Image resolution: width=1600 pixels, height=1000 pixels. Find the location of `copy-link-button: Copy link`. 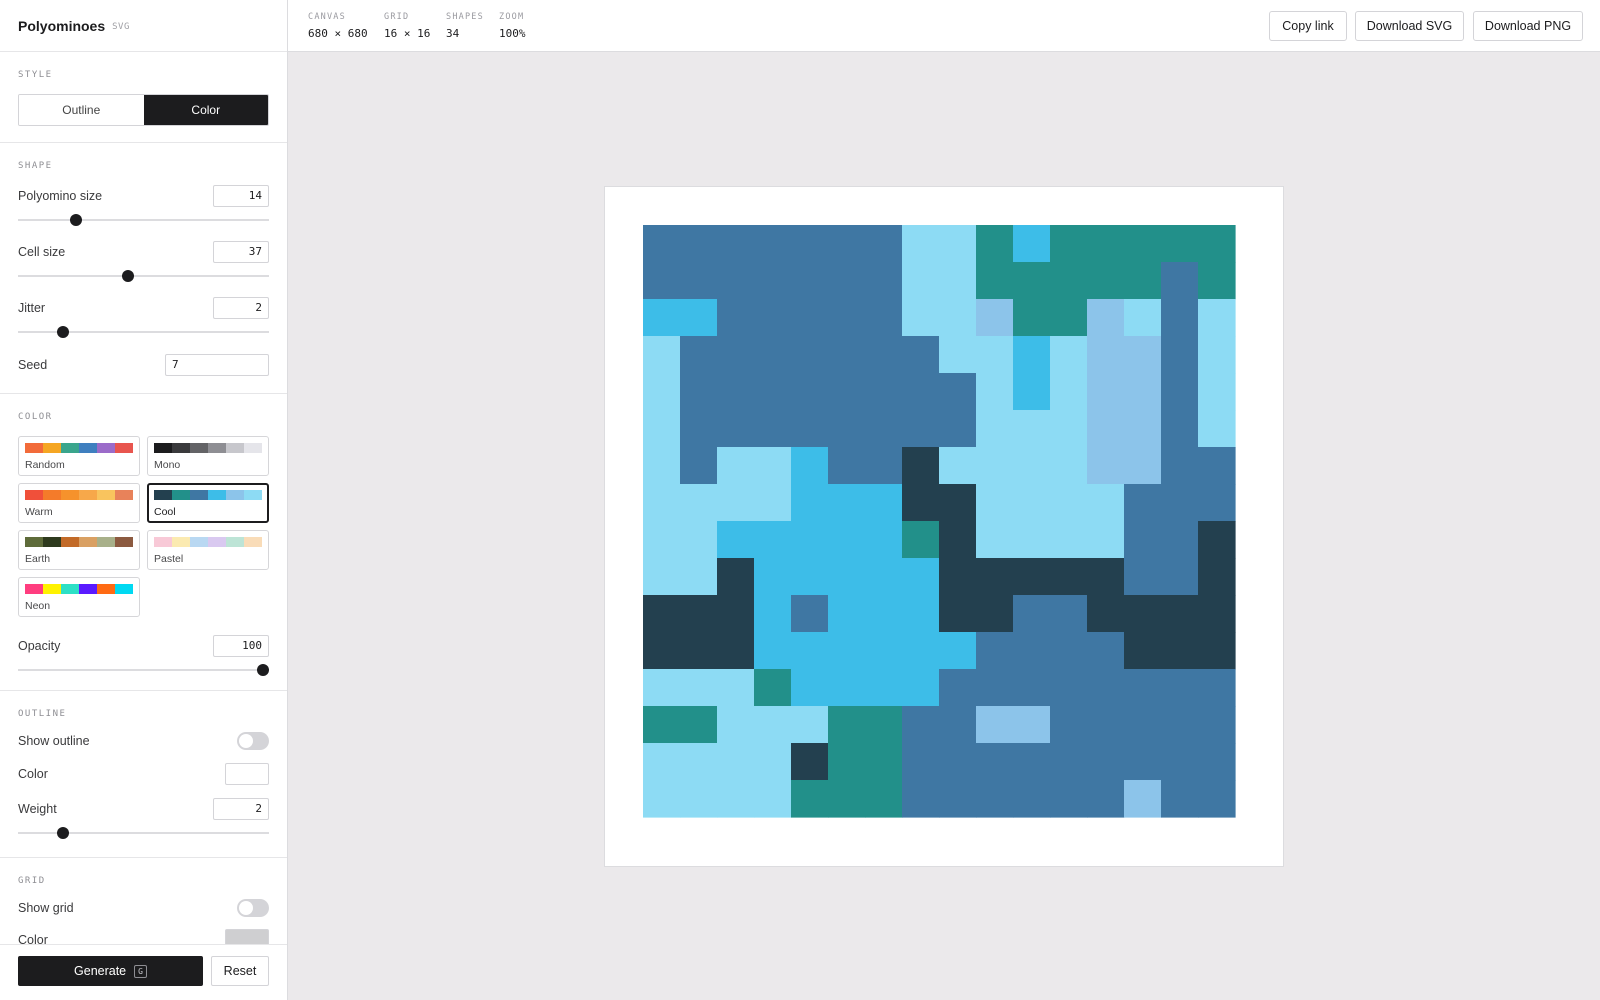

copy-link-button: Copy link is located at coordinates (1308, 26).